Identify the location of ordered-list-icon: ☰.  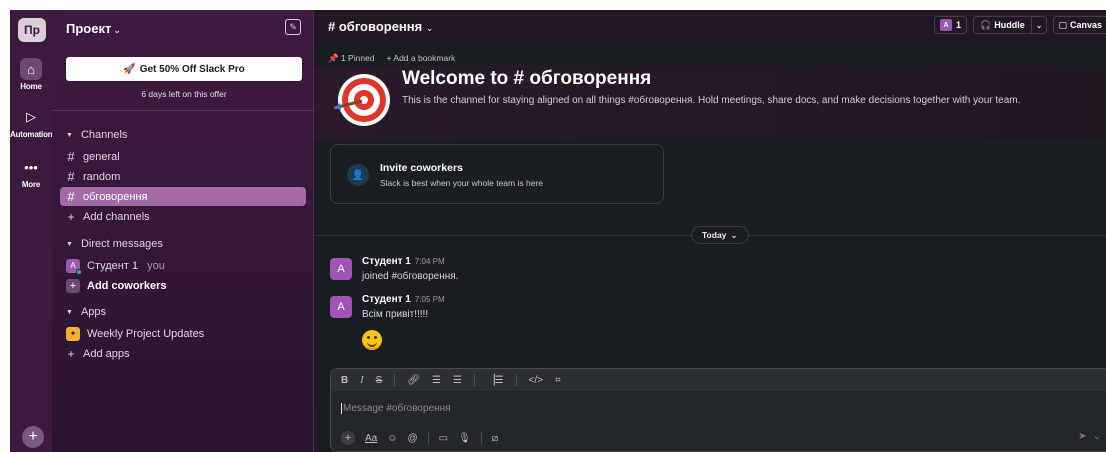
(436, 380).